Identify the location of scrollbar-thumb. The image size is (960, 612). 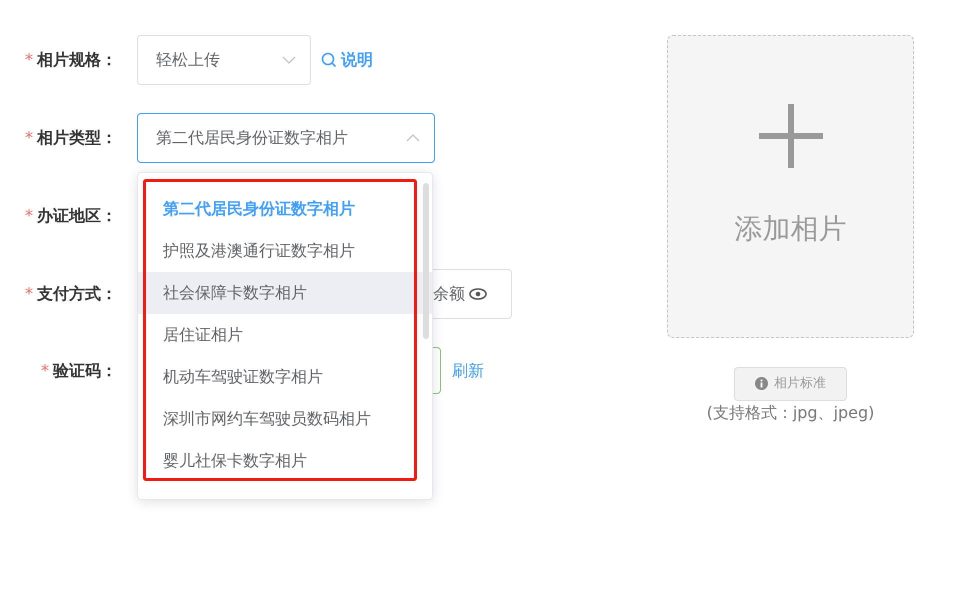
(426, 261).